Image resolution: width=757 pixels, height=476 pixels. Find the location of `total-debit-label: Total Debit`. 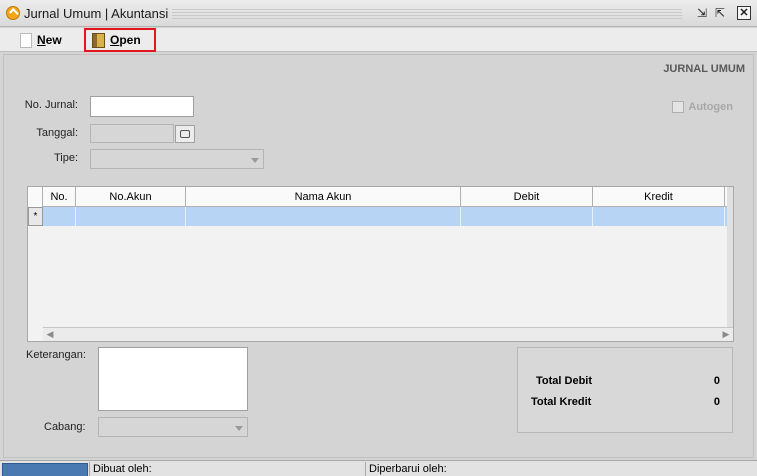

total-debit-label: Total Debit is located at coordinates (564, 381).